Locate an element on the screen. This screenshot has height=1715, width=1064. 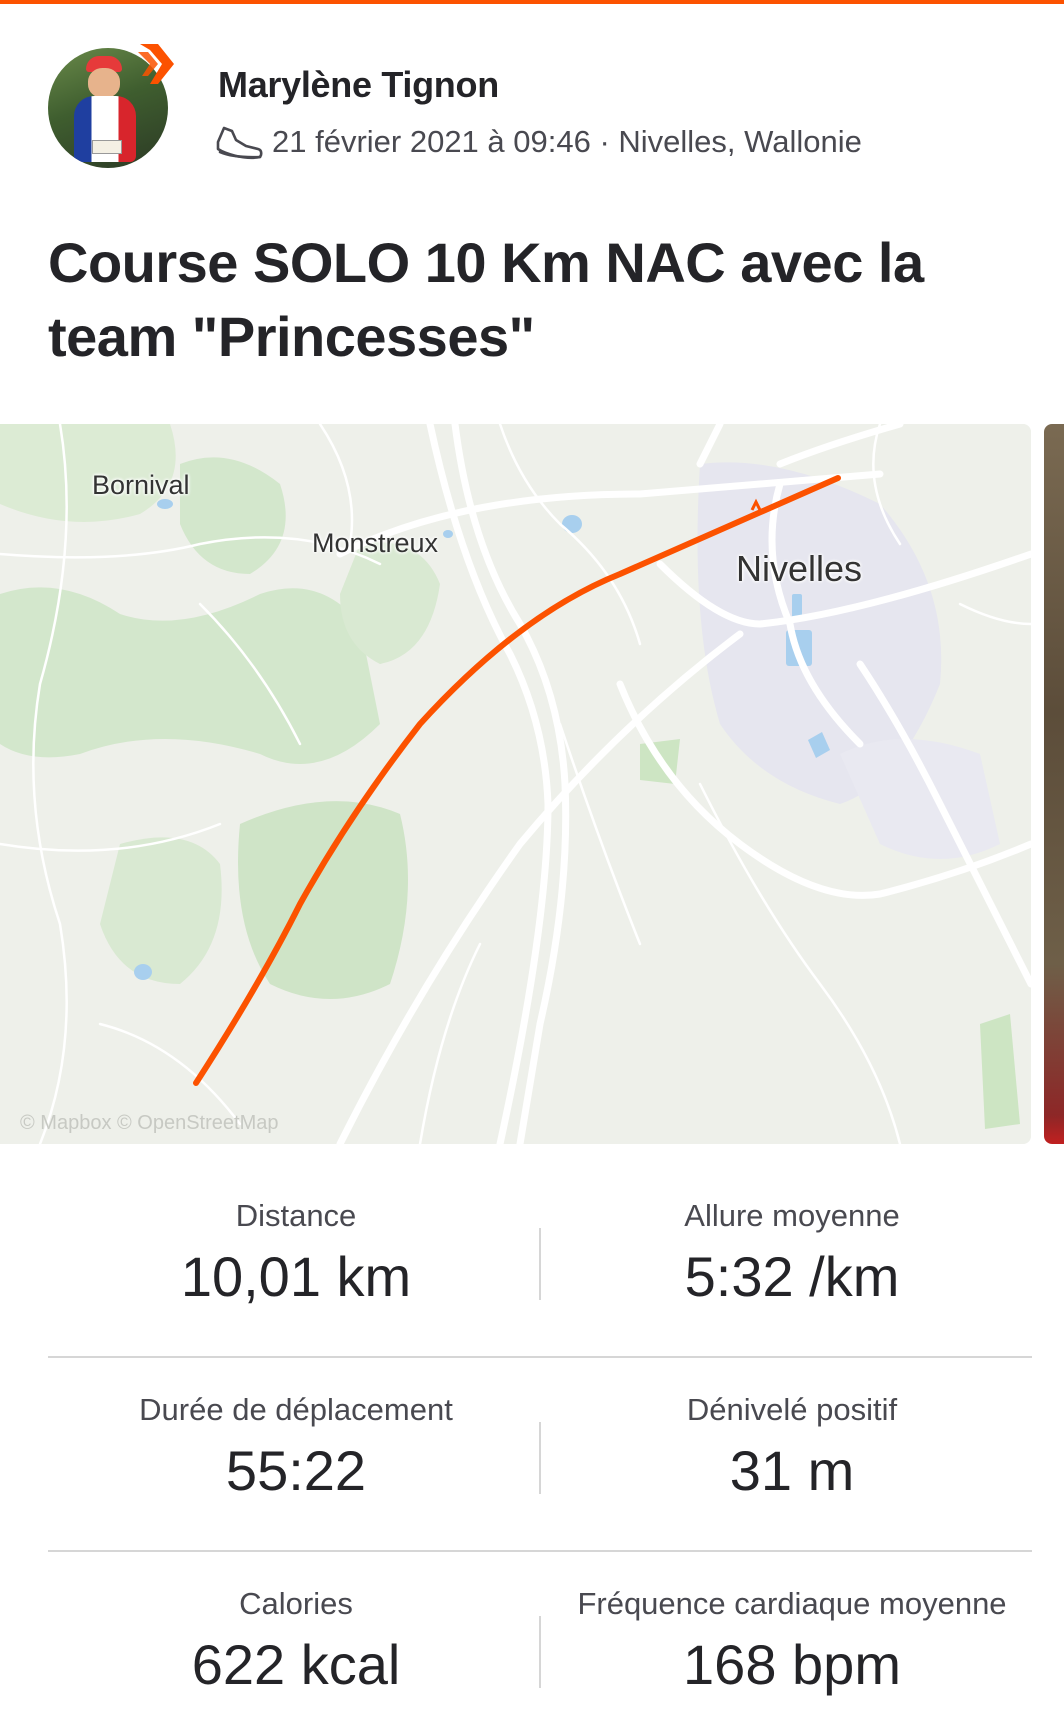
avatar-race-bib is located at coordinates (107, 147).